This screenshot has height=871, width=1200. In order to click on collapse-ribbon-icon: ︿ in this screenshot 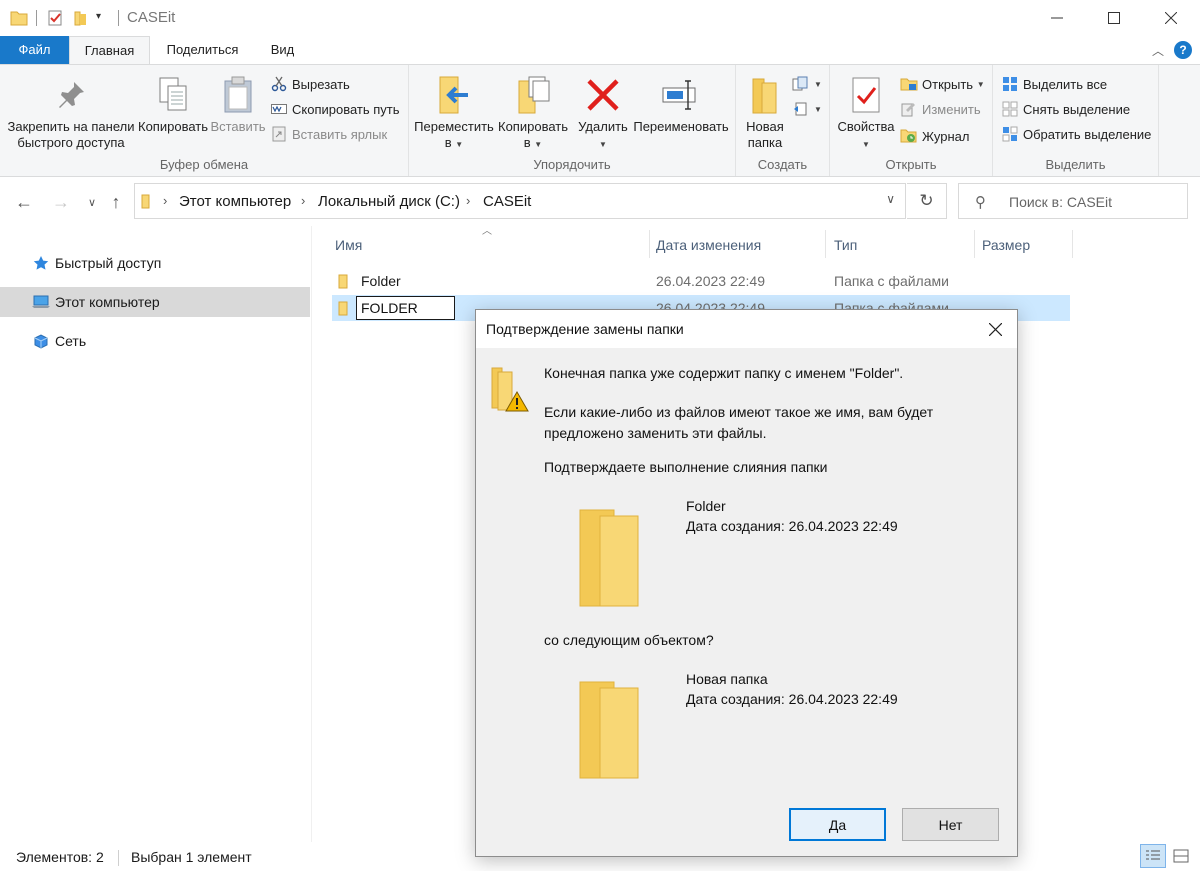, I will do `click(1158, 50)`.